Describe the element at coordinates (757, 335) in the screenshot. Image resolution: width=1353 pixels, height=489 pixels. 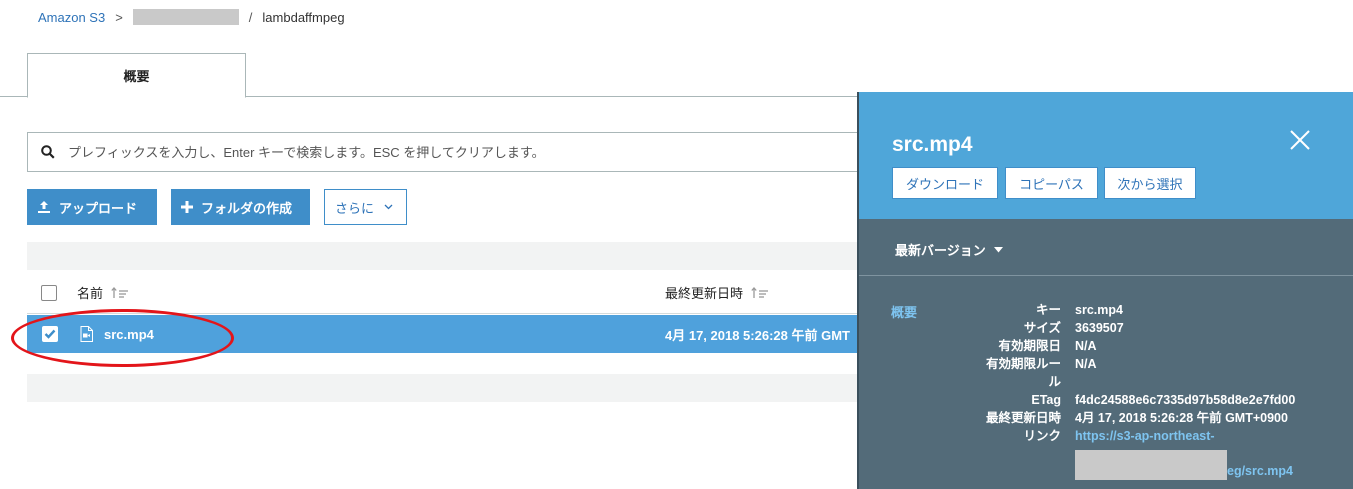
I see `file-modified-date: 4月 17, 2018 5:26:28 午前 GMT` at that location.